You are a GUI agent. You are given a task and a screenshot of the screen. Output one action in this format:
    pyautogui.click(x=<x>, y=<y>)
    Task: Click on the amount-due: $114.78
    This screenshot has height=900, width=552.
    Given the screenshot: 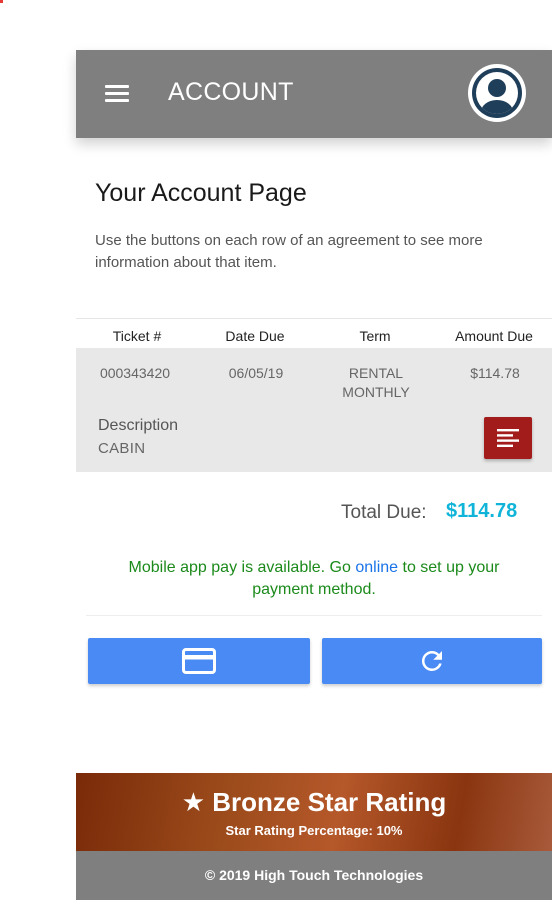 What is the action you would take?
    pyautogui.click(x=495, y=373)
    